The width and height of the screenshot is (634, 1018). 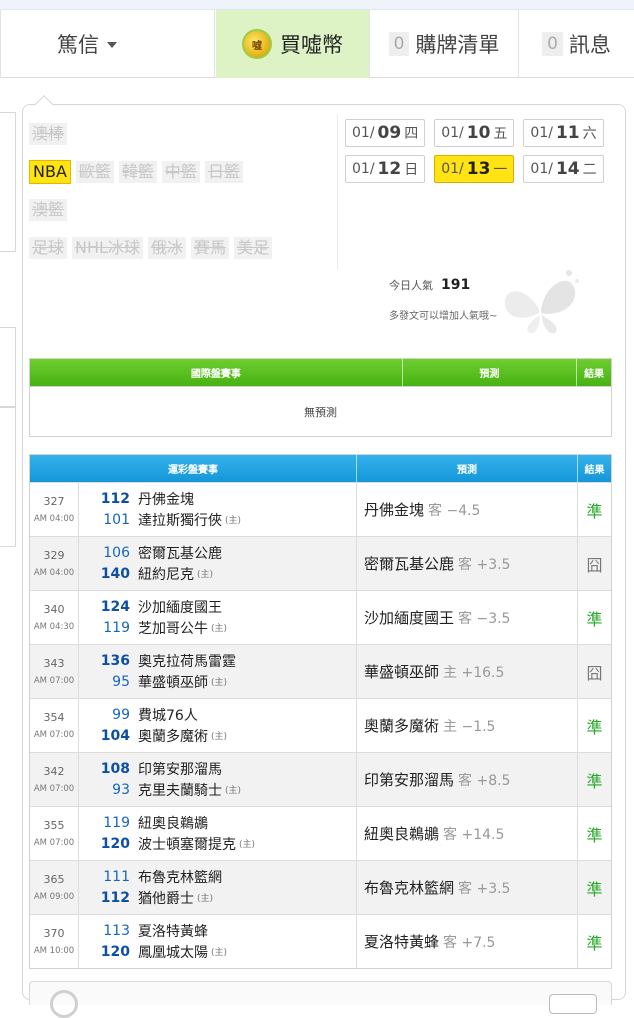 What do you see at coordinates (474, 133) in the screenshot?
I see `date-button: 01/10 五` at bounding box center [474, 133].